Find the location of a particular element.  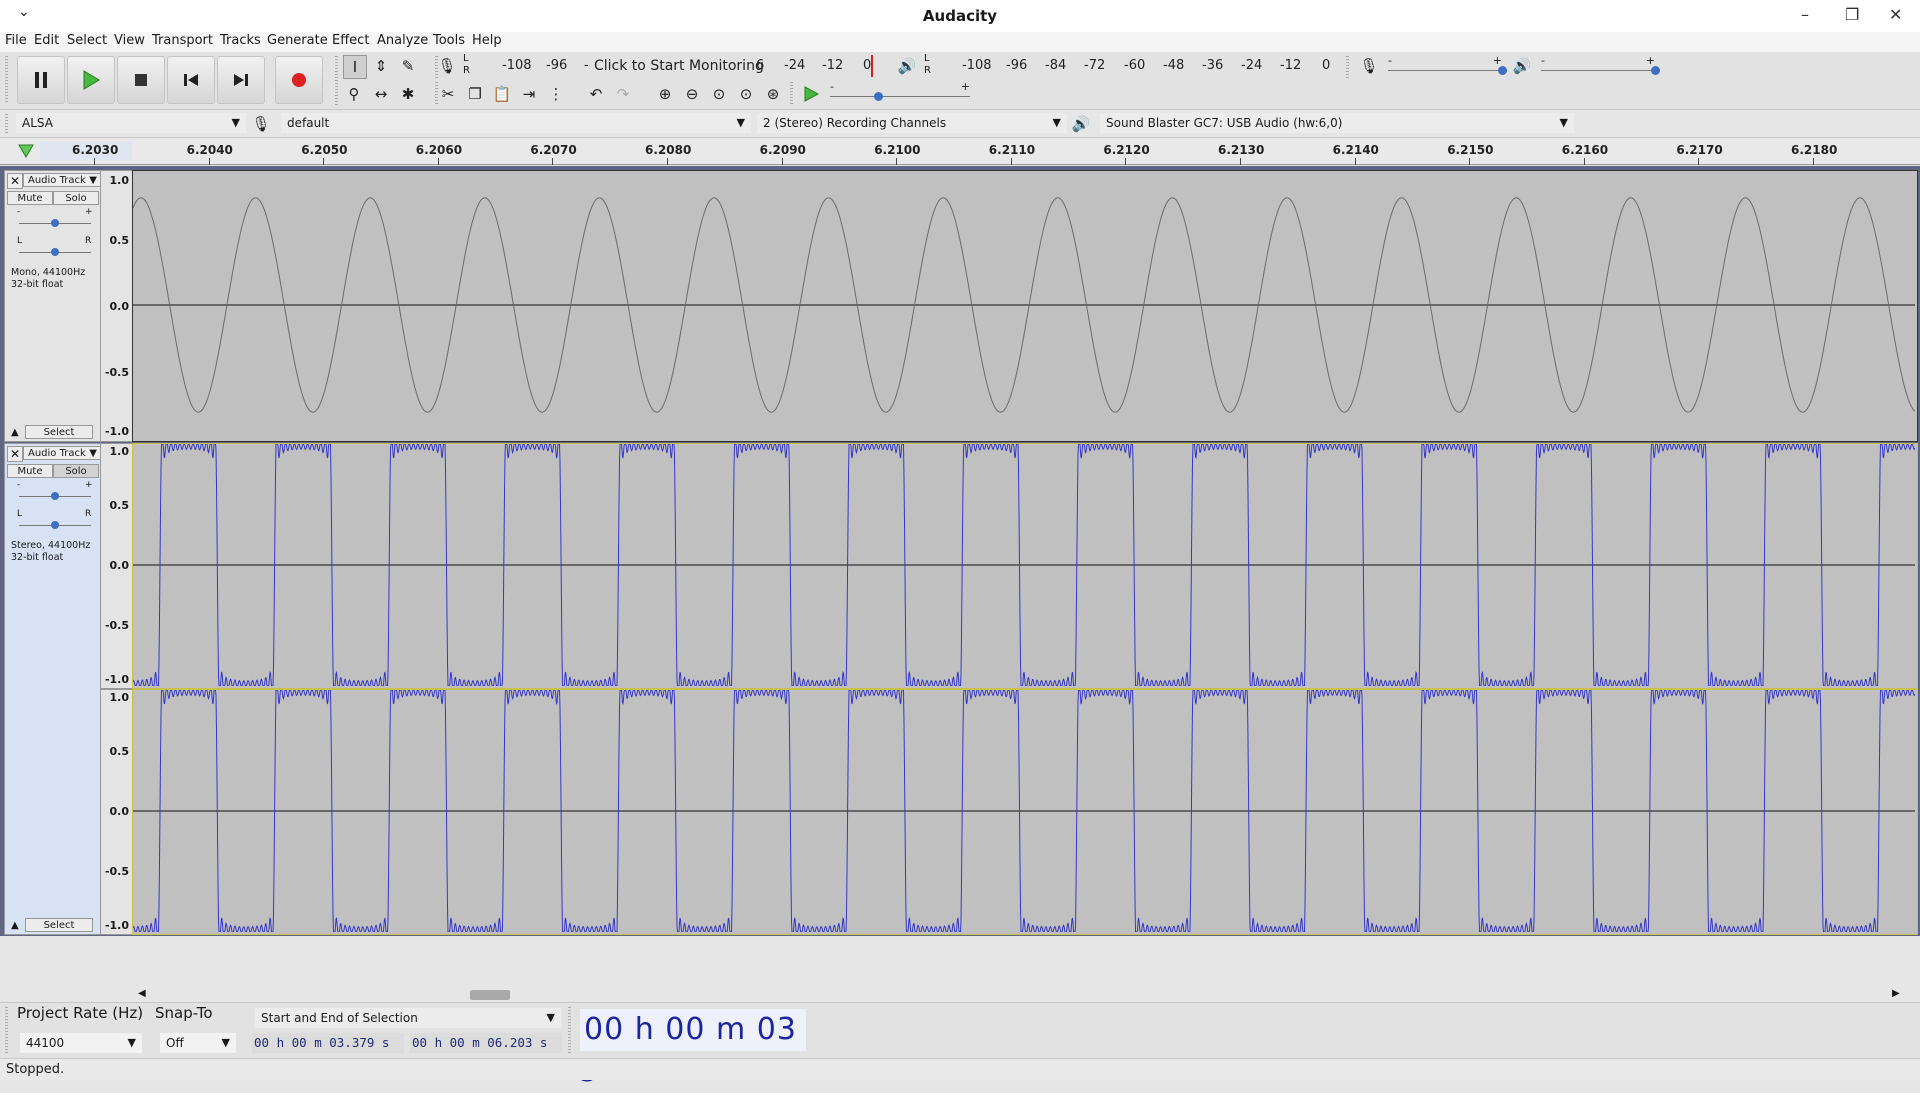

play-speed-slider: - + is located at coordinates (900, 91).